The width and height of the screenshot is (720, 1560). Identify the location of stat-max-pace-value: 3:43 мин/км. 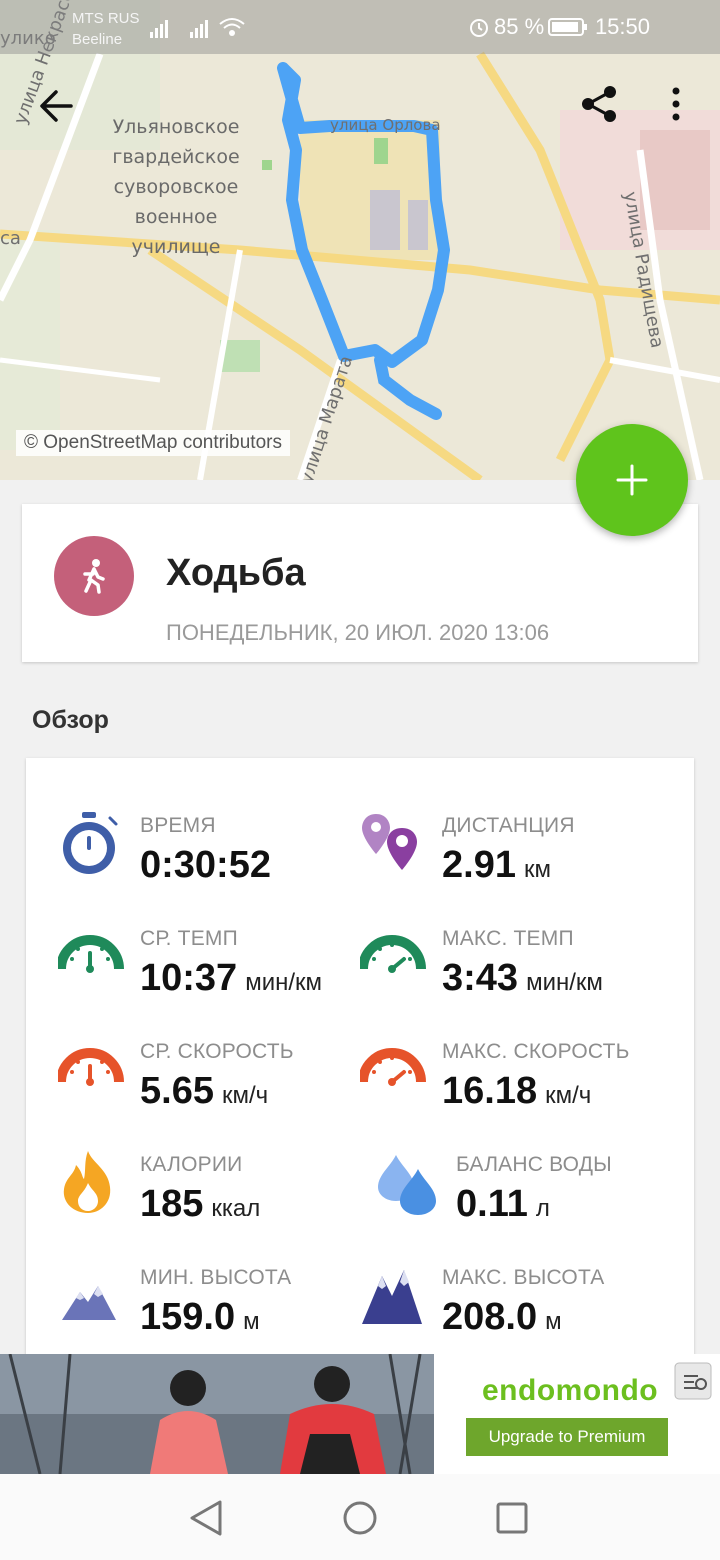
(522, 978).